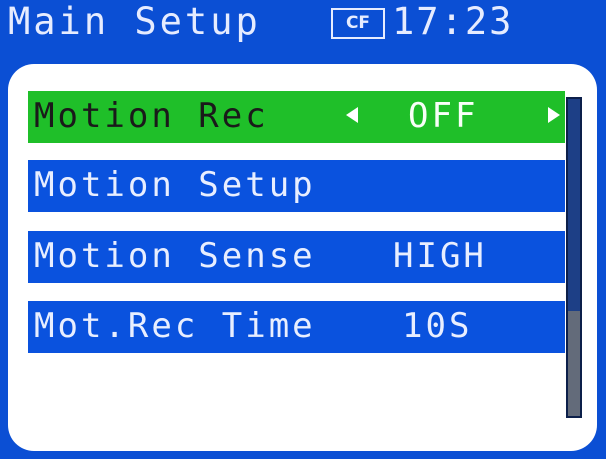 The width and height of the screenshot is (606, 459). Describe the element at coordinates (437, 326) in the screenshot. I see `menu-item-value: 10S` at that location.